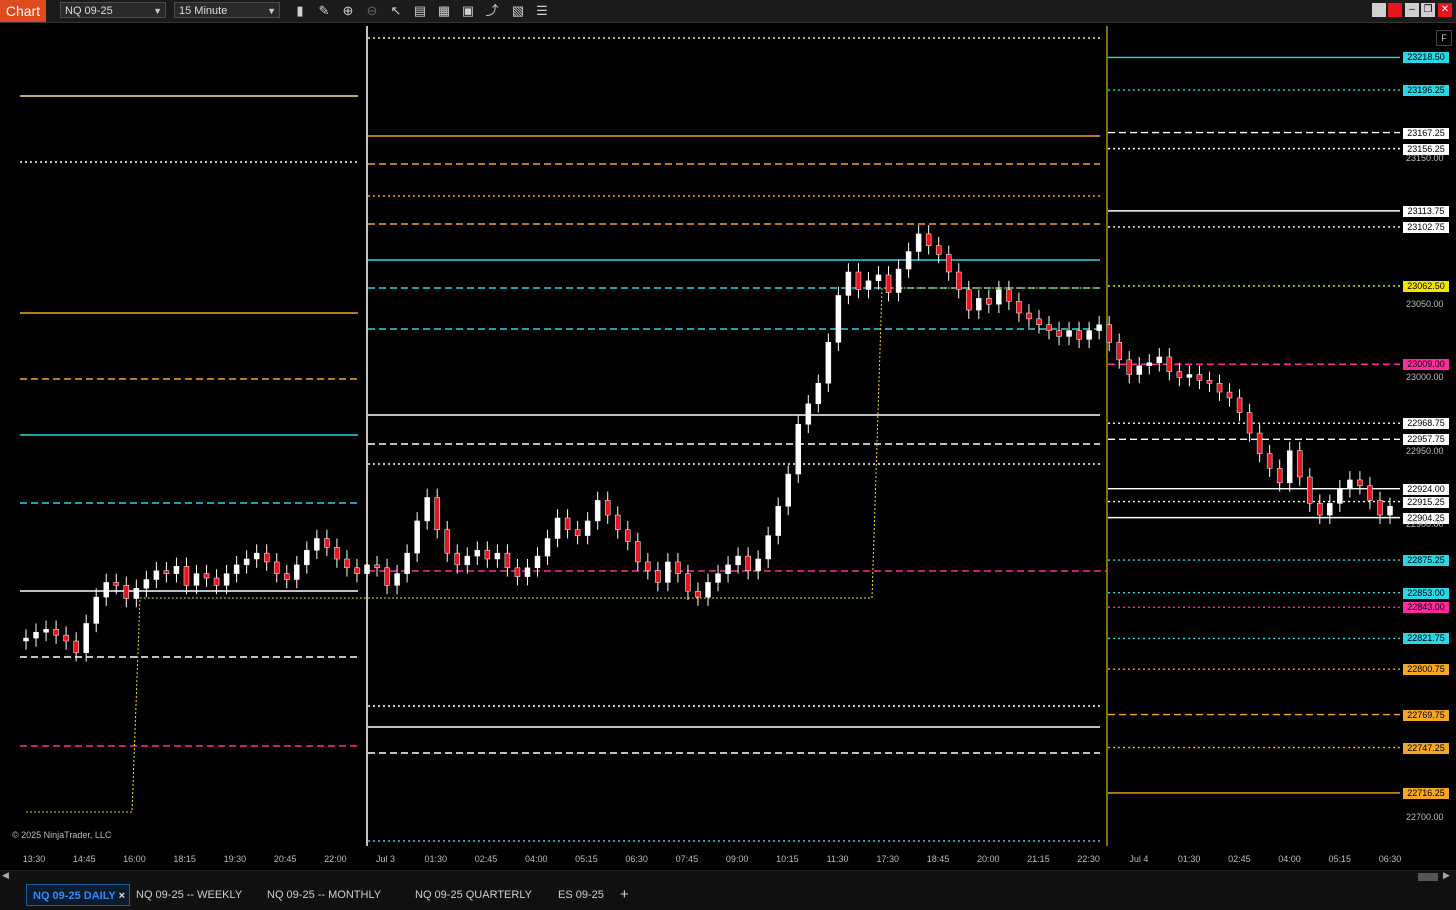 The image size is (1456, 910). I want to click on minimize-icon: –, so click(1412, 10).